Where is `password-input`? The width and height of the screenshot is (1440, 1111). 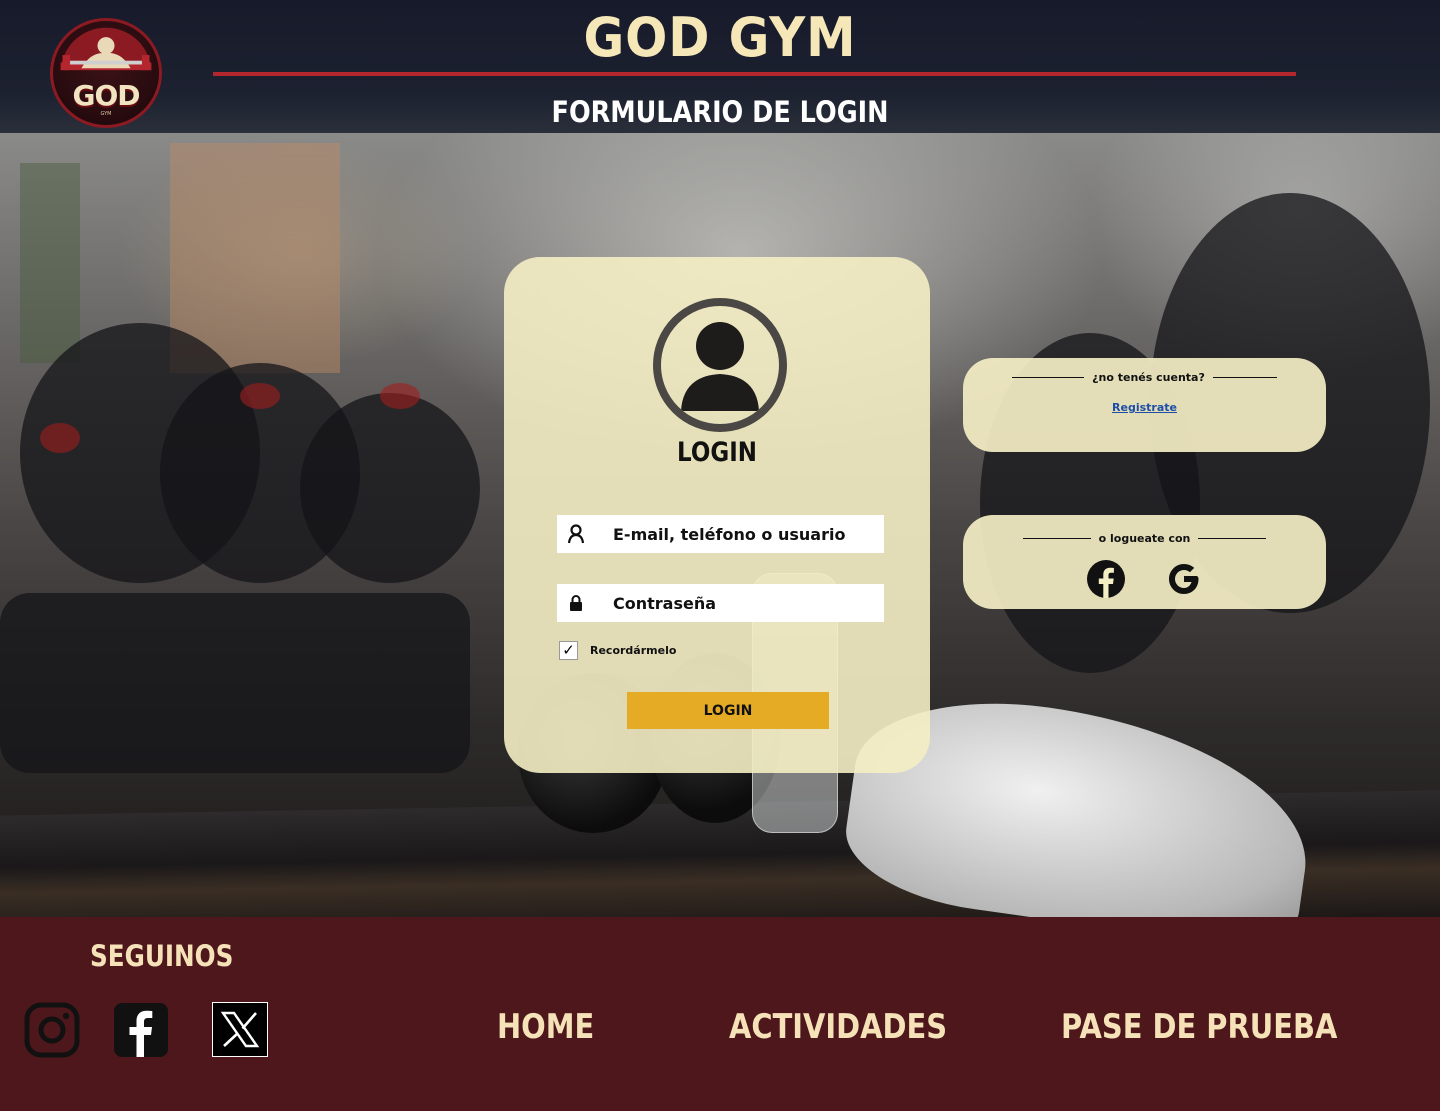
password-input is located at coordinates (739, 603).